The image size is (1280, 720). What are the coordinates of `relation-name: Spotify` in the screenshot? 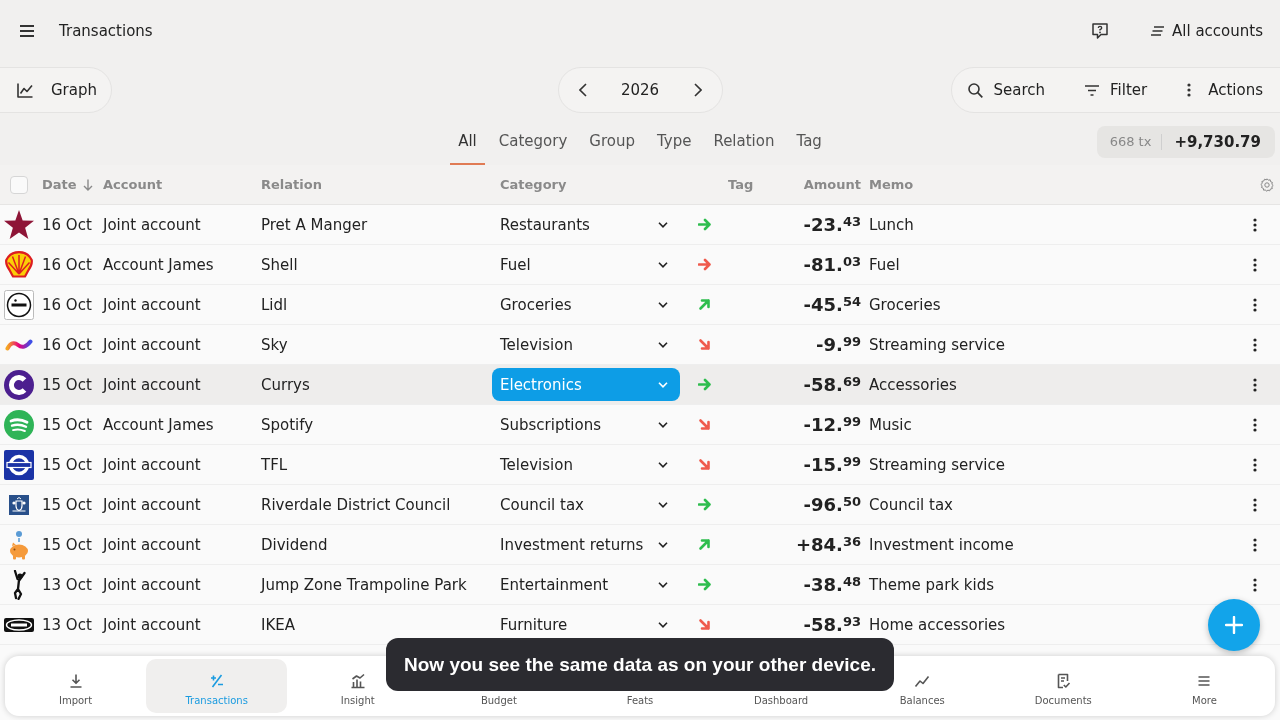 It's located at (287, 424).